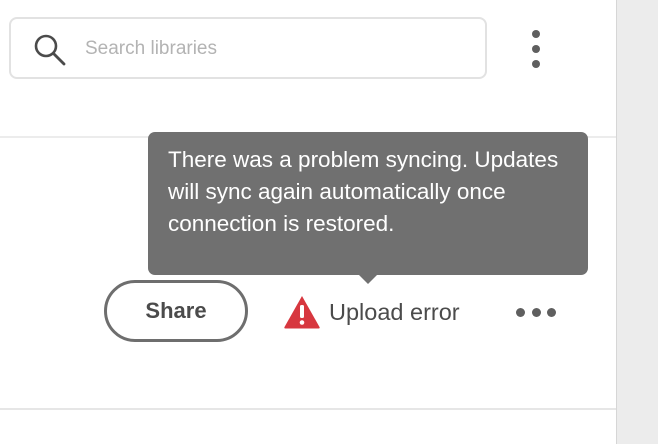  Describe the element at coordinates (50, 50) in the screenshot. I see `search-icon` at that location.